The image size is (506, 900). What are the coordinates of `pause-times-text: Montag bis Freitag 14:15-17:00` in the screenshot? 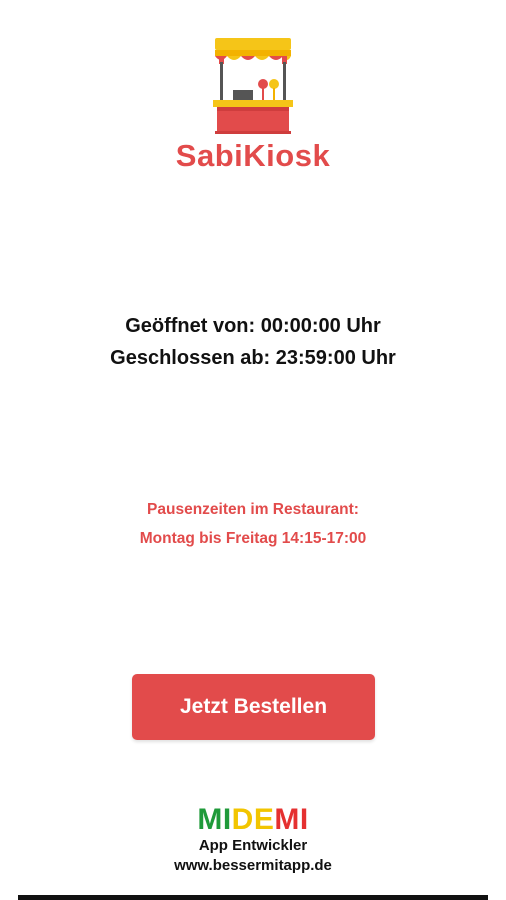 It's located at (253, 538).